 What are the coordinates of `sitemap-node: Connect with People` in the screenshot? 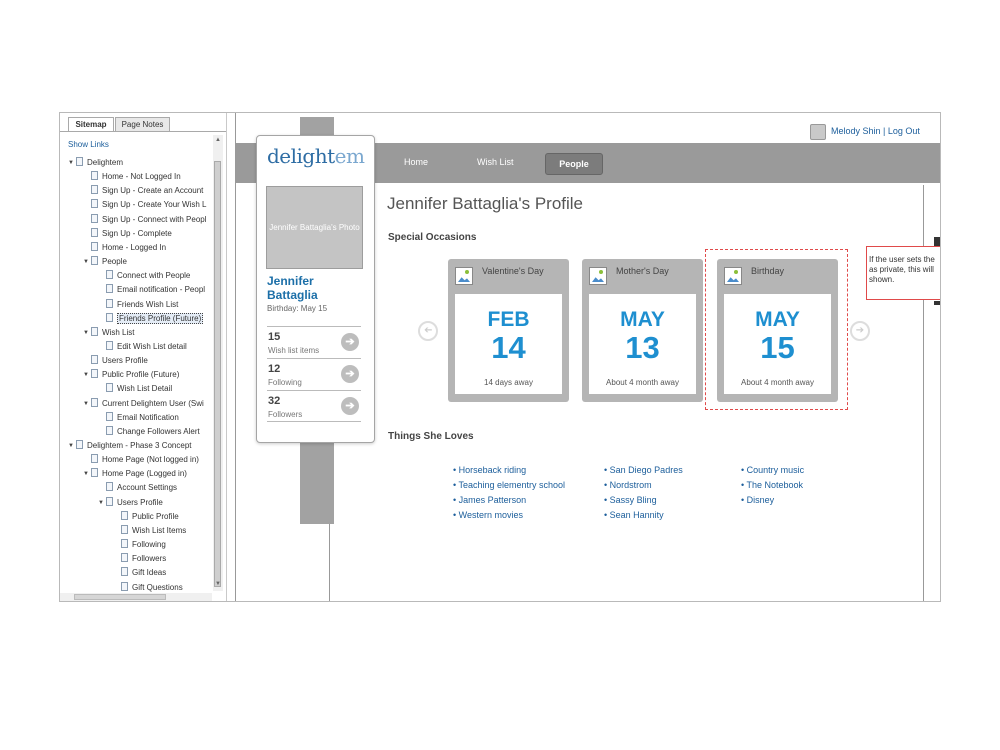 It's located at (144, 276).